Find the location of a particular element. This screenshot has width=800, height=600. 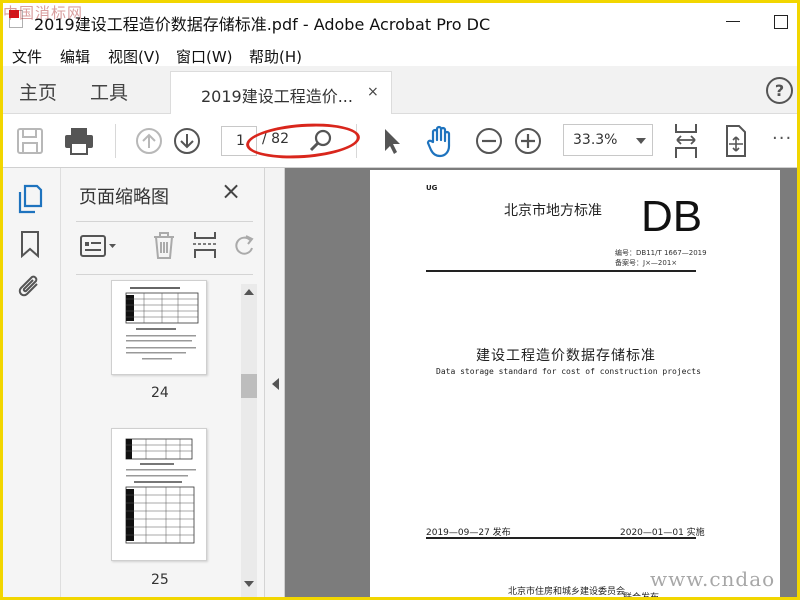

scroll-up-icon is located at coordinates (249, 292).